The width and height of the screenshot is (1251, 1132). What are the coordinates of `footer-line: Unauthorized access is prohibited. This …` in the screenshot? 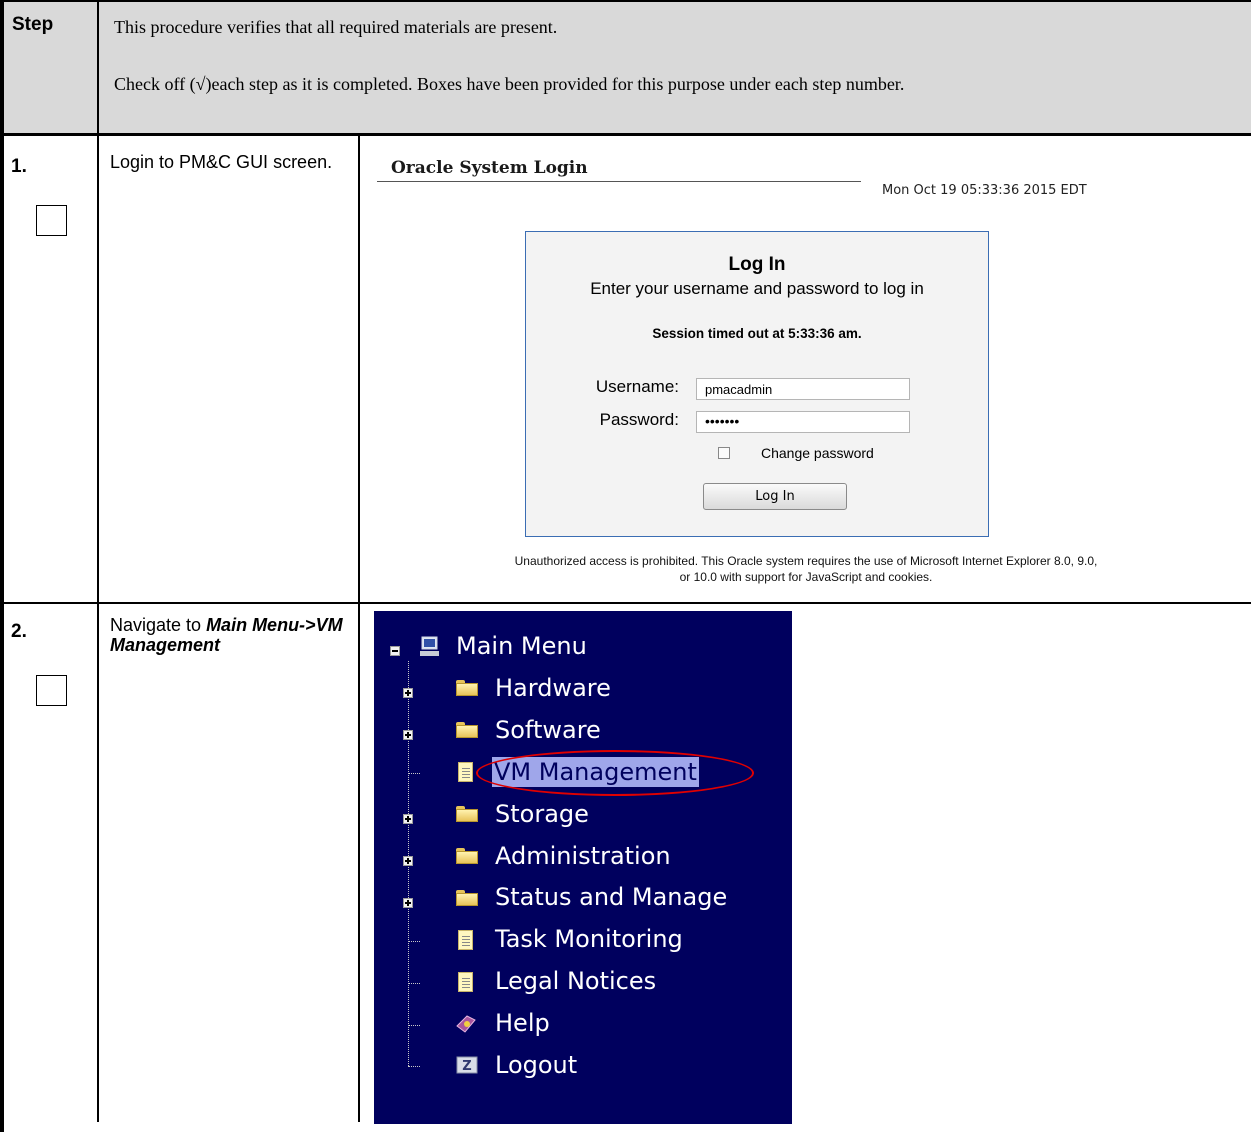 It's located at (806, 561).